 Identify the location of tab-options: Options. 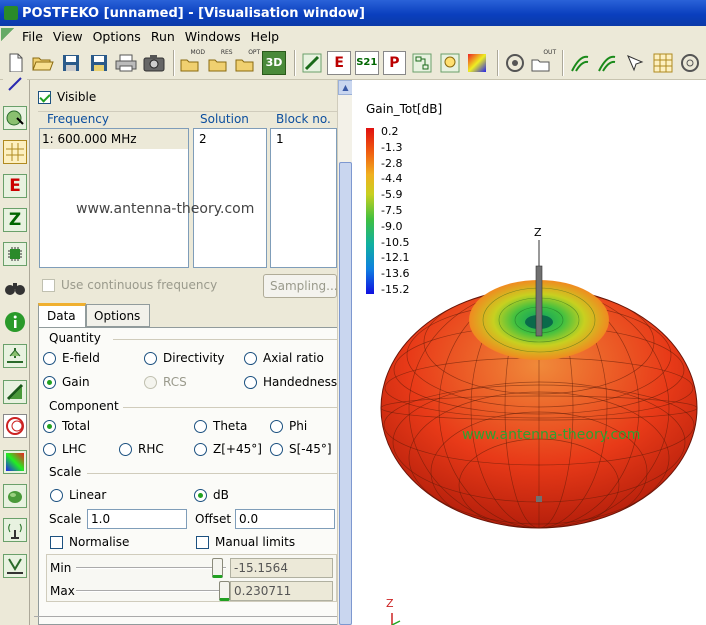
(118, 315).